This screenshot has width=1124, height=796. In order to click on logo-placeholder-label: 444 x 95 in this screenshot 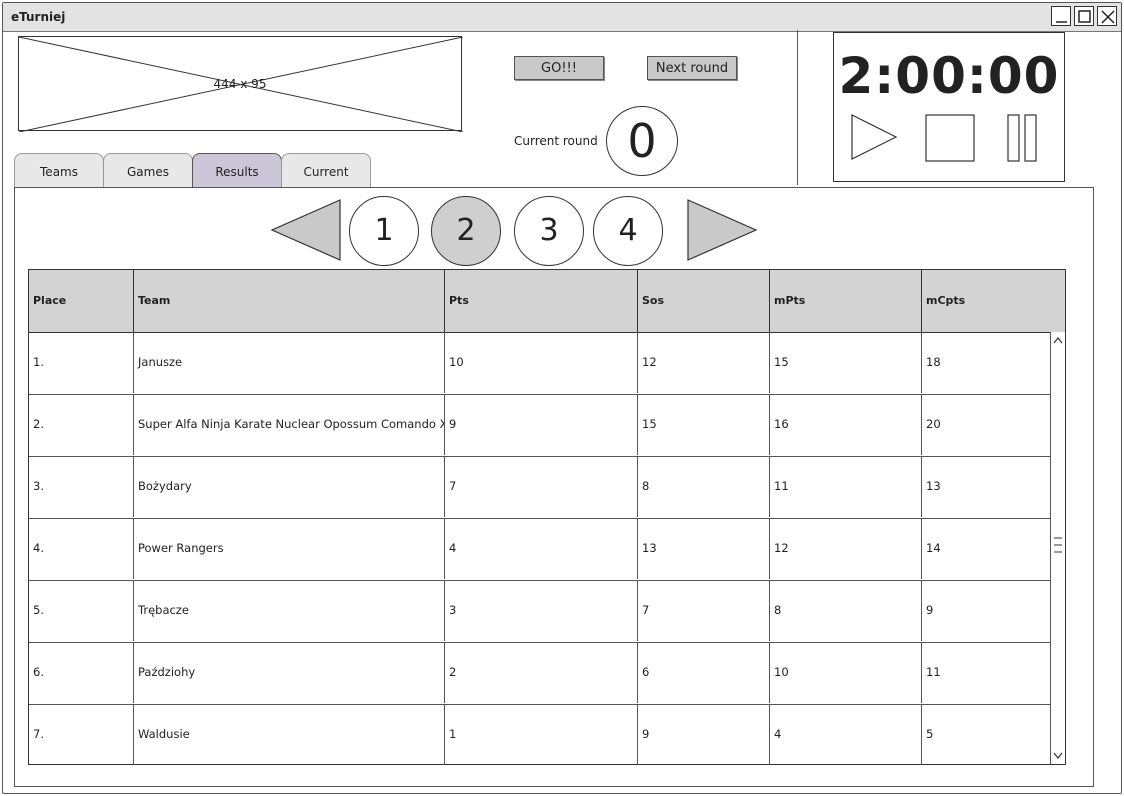, I will do `click(240, 84)`.